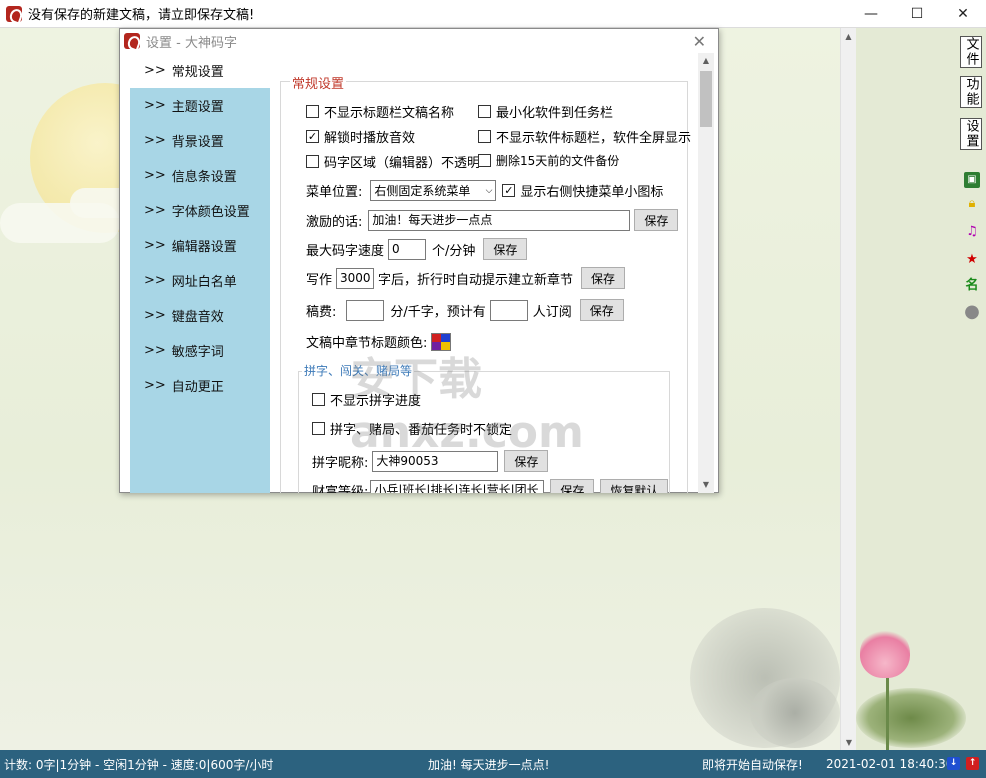 This screenshot has height=778, width=986. I want to click on chapter-save-button: 保存, so click(603, 278).